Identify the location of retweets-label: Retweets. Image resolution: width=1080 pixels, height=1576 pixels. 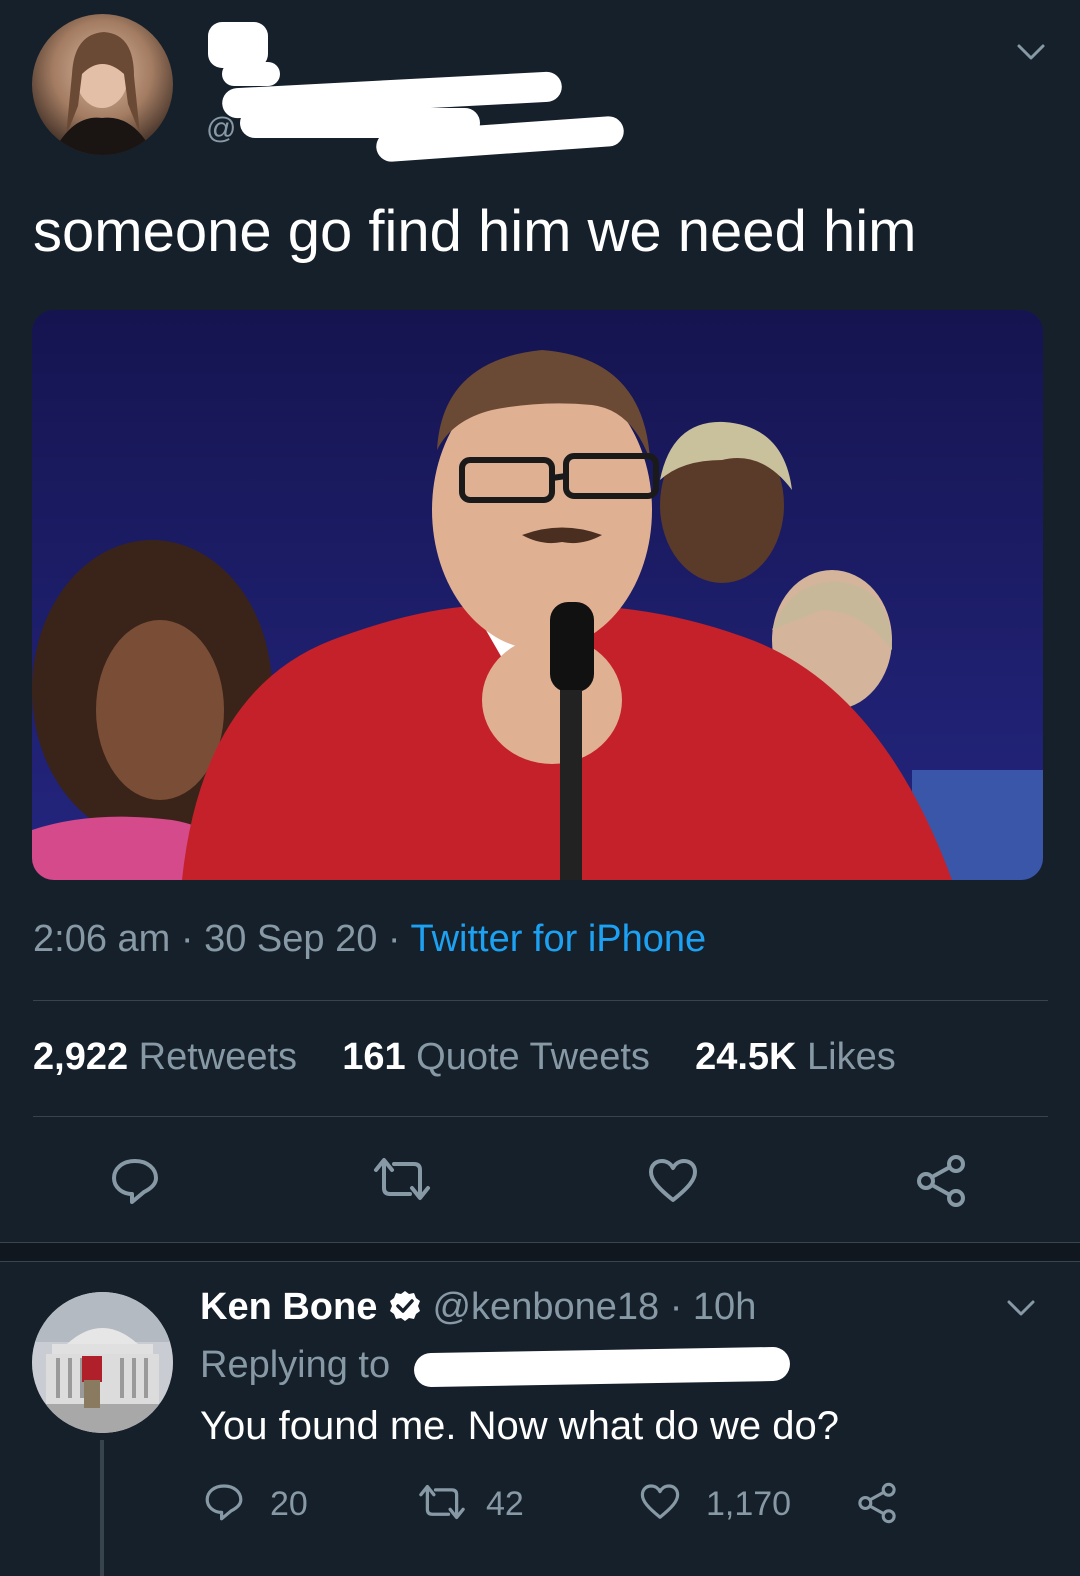
(218, 1057).